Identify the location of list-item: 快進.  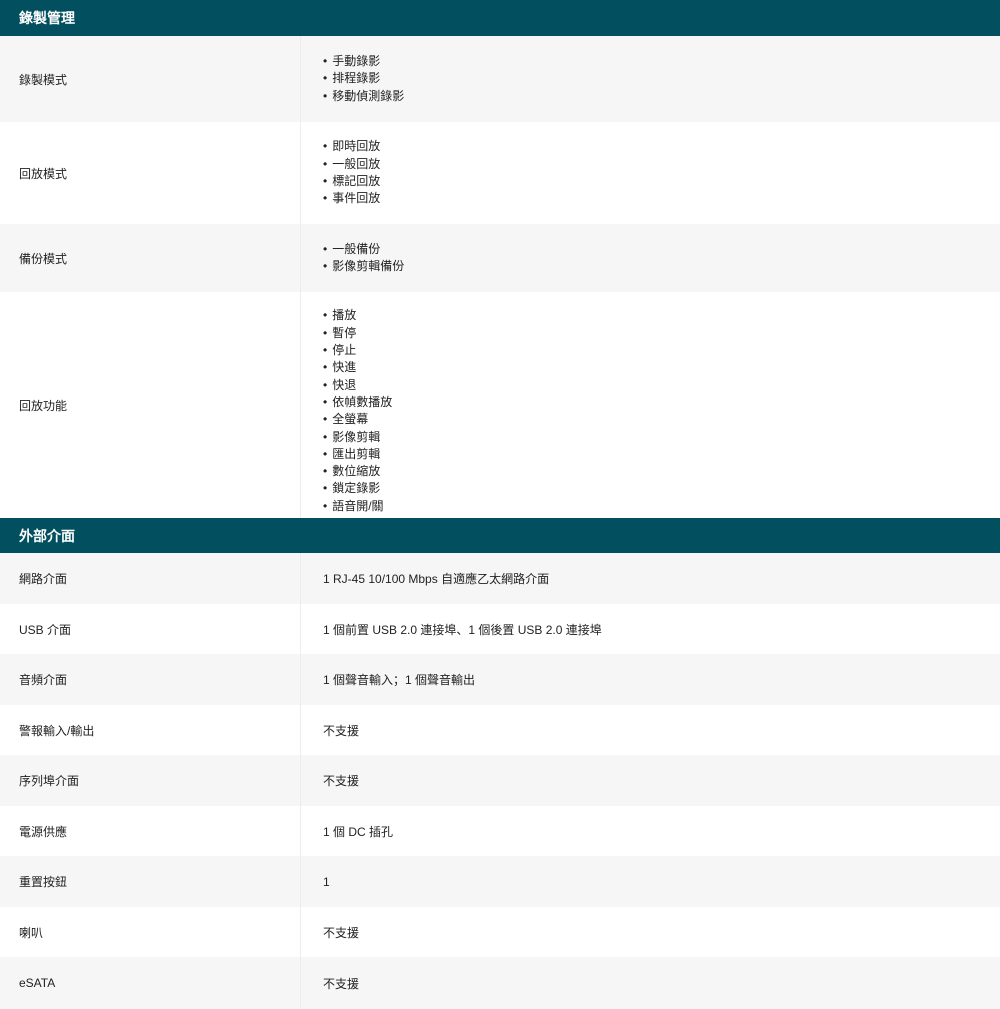
(357, 367).